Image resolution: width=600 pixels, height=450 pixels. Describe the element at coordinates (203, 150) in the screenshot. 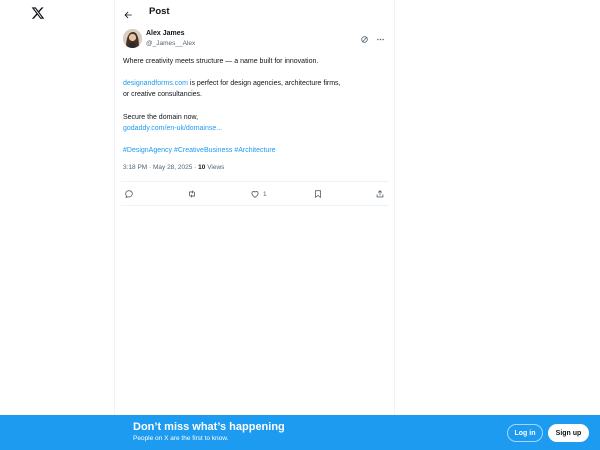

I see `hashtag-link: #CreativeBusiness` at that location.